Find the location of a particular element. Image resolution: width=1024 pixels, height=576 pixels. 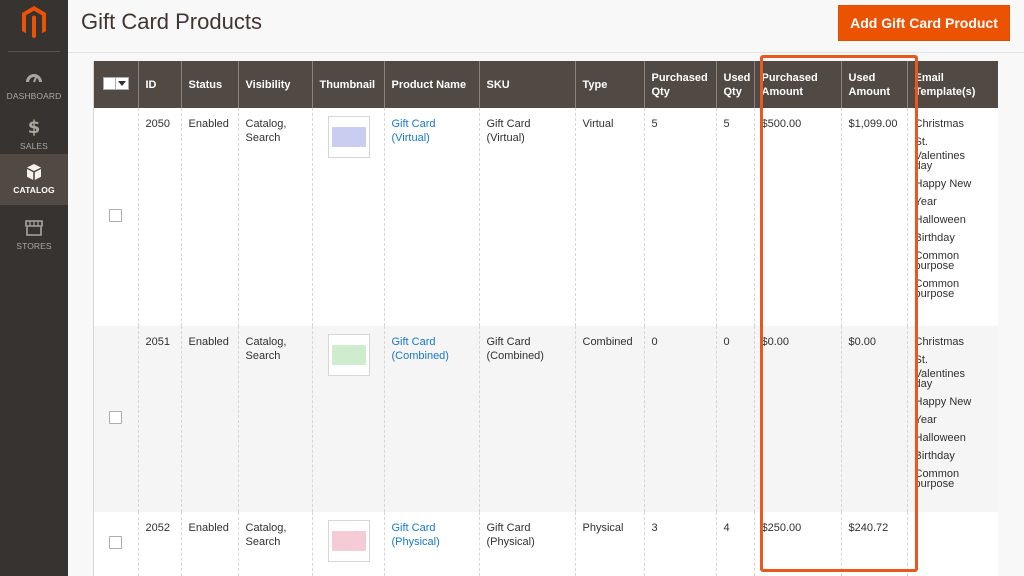

column-header-visibility: Visibility is located at coordinates (274, 84).